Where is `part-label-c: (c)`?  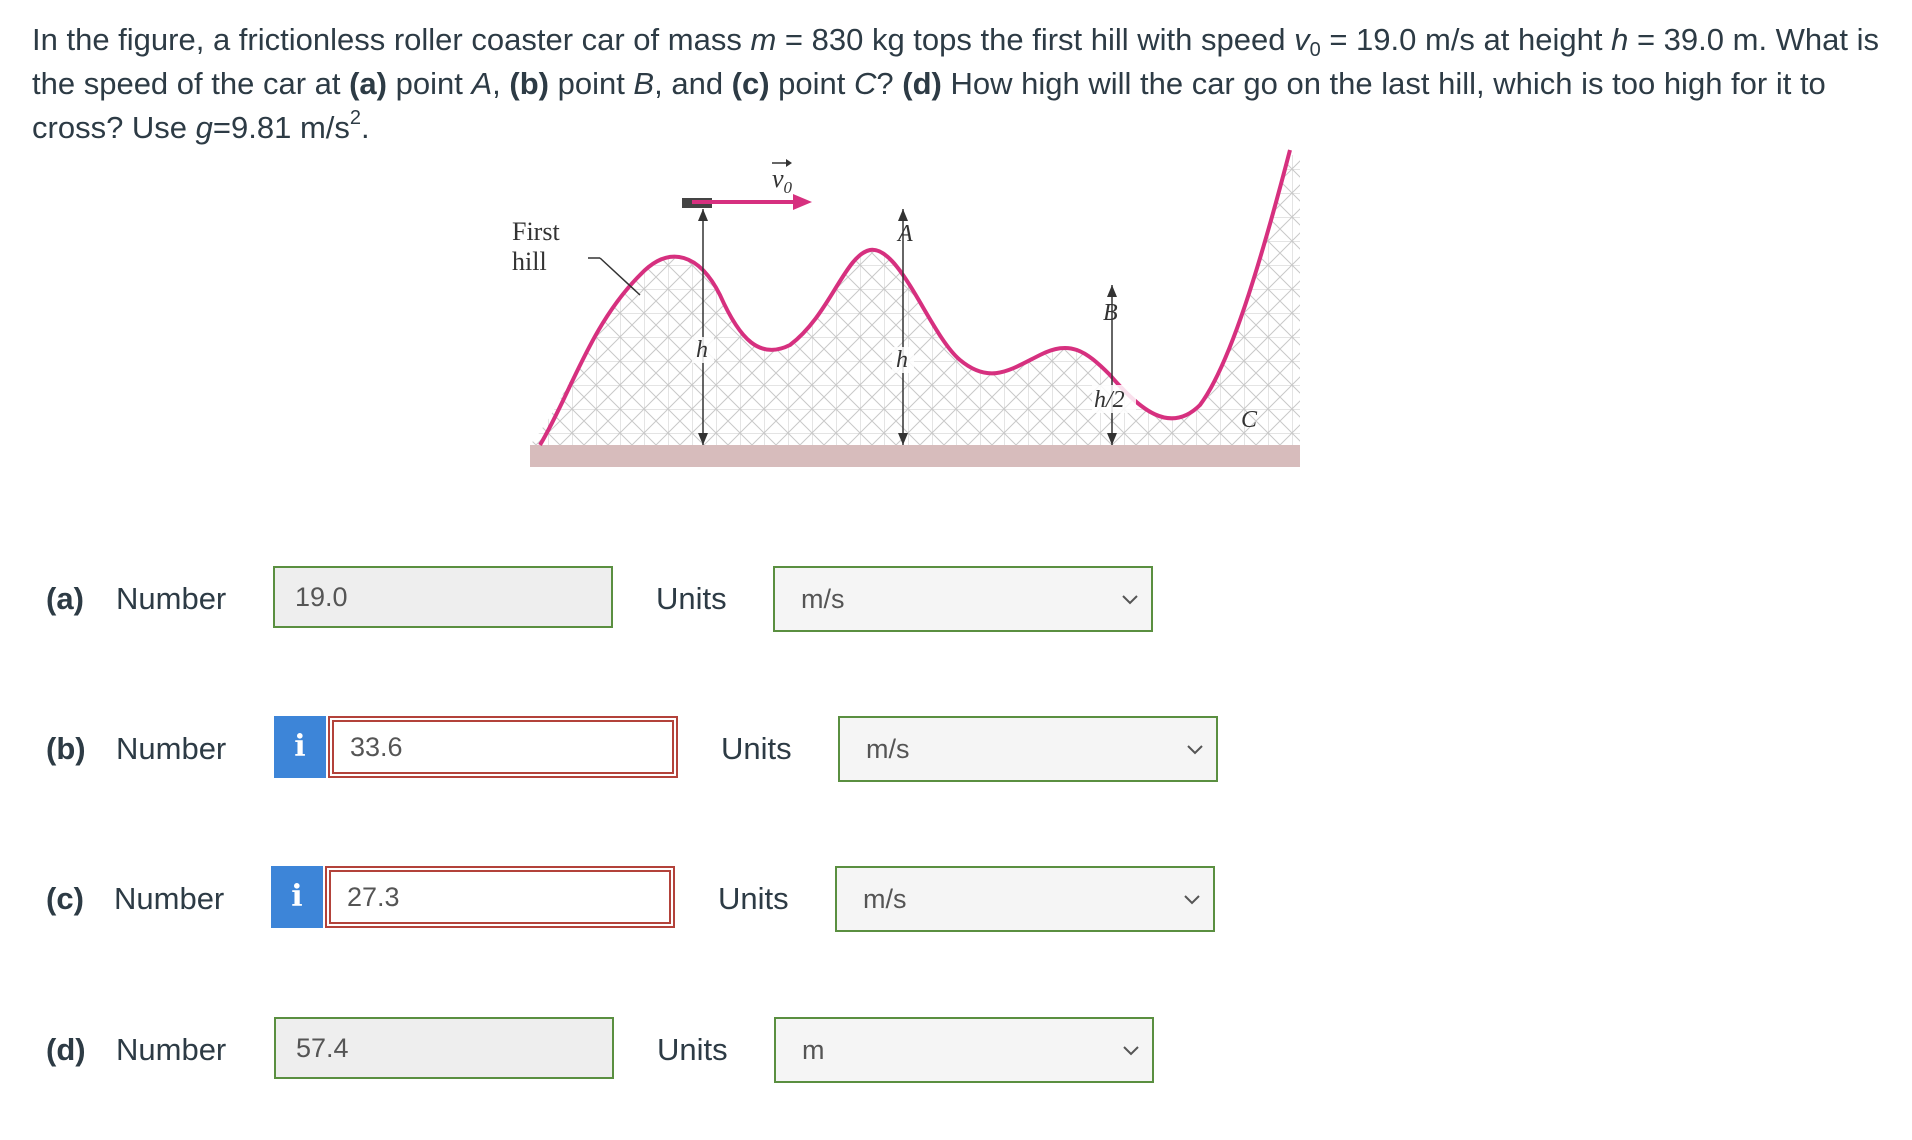
part-label-c: (c) is located at coordinates (65, 898).